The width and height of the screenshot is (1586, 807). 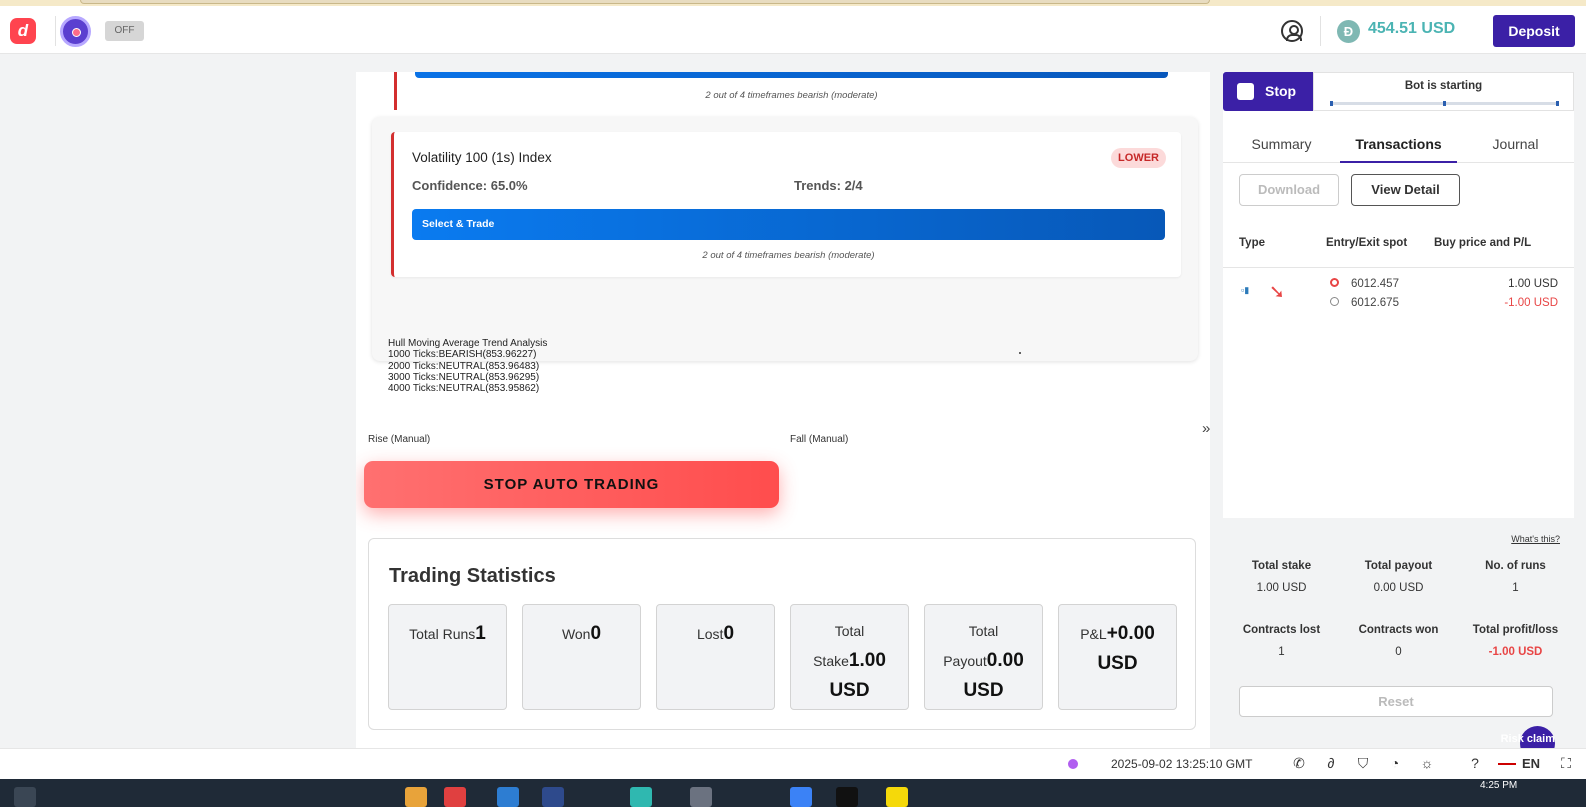 What do you see at coordinates (1299, 763) in the screenshot?
I see `whatsapp-icon: ✆` at bounding box center [1299, 763].